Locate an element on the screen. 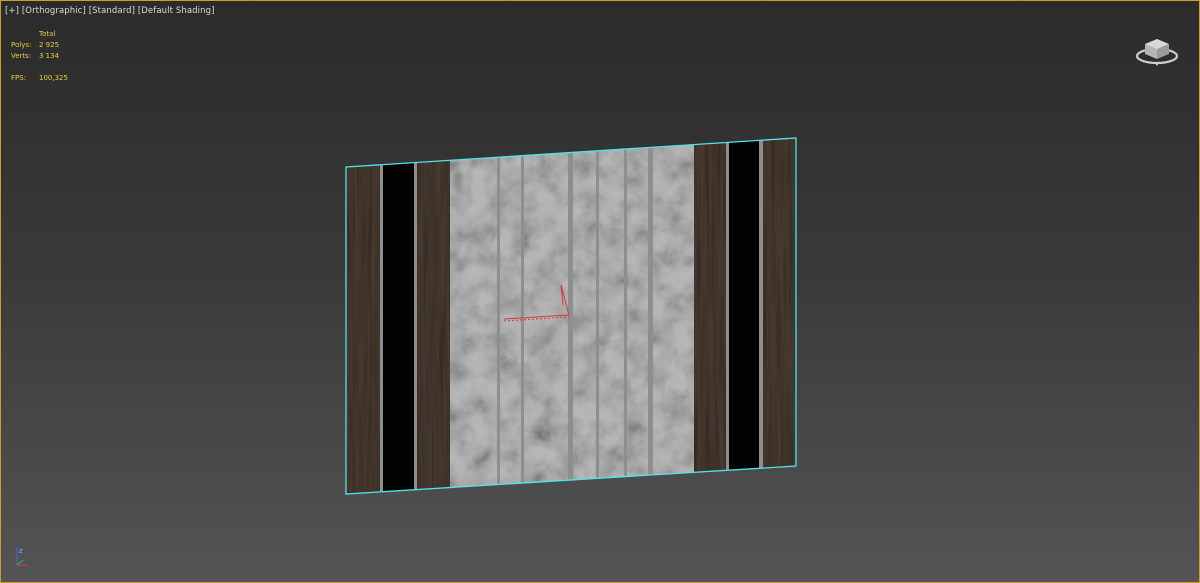 The image size is (1200, 583). wood-strip-left-inner is located at coordinates (433, 316).